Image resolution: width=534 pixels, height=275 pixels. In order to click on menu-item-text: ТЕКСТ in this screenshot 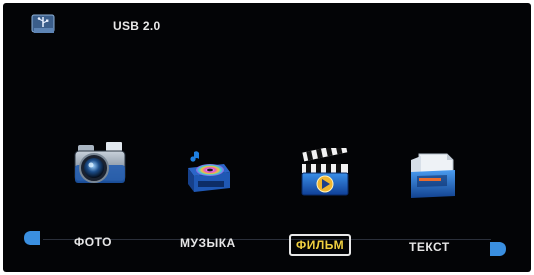, I will do `click(429, 247)`.